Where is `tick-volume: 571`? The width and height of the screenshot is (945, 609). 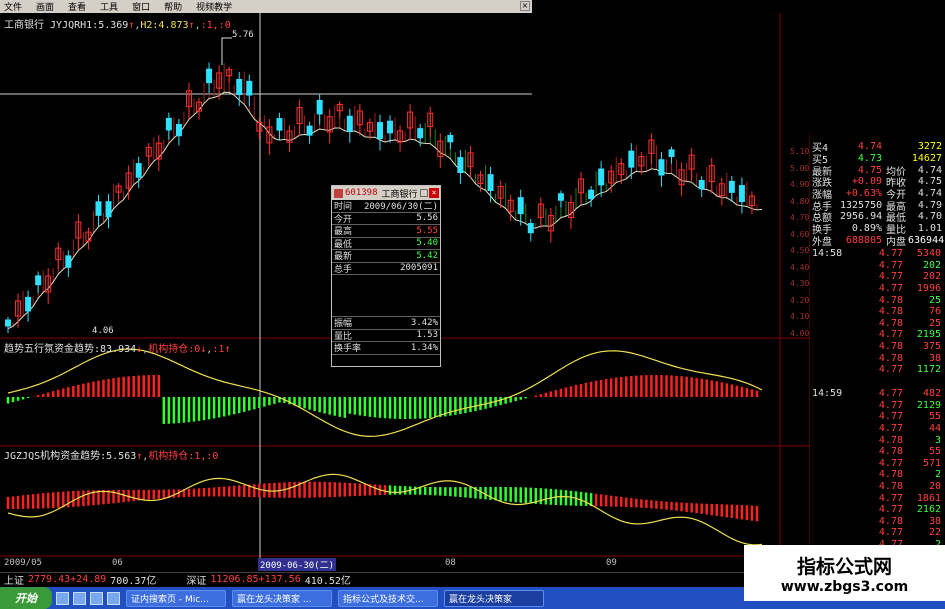
tick-volume: 571 is located at coordinates (931, 463).